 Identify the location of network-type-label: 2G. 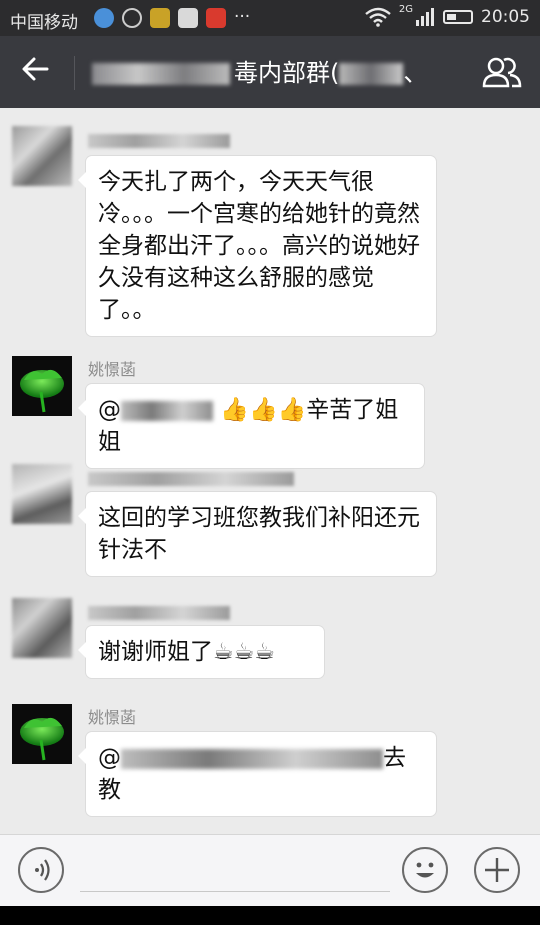
(405, 9).